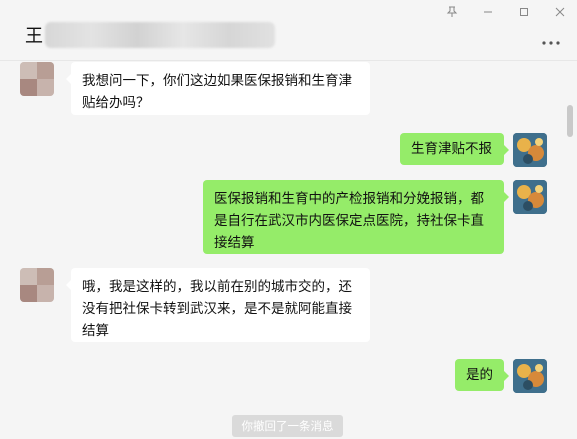 The height and width of the screenshot is (439, 577). I want to click on close-icon, so click(560, 12).